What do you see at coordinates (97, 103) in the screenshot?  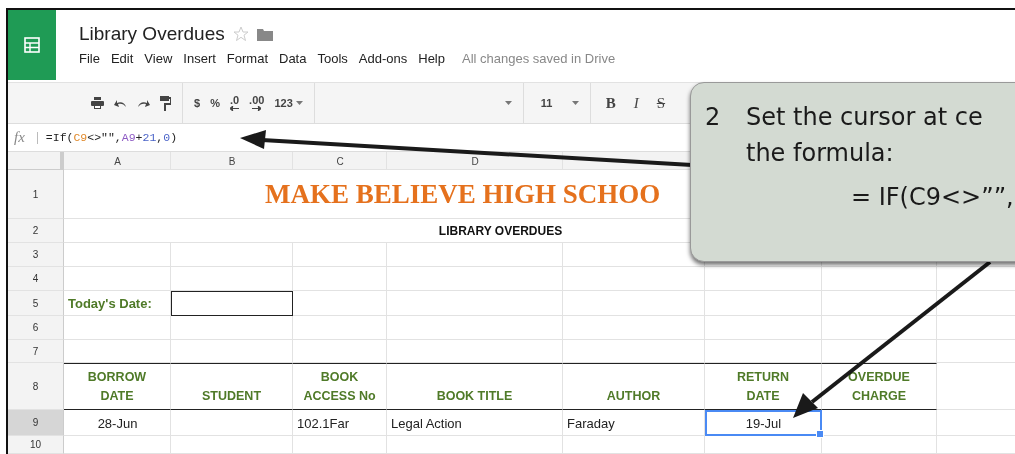 I see `print-icon` at bounding box center [97, 103].